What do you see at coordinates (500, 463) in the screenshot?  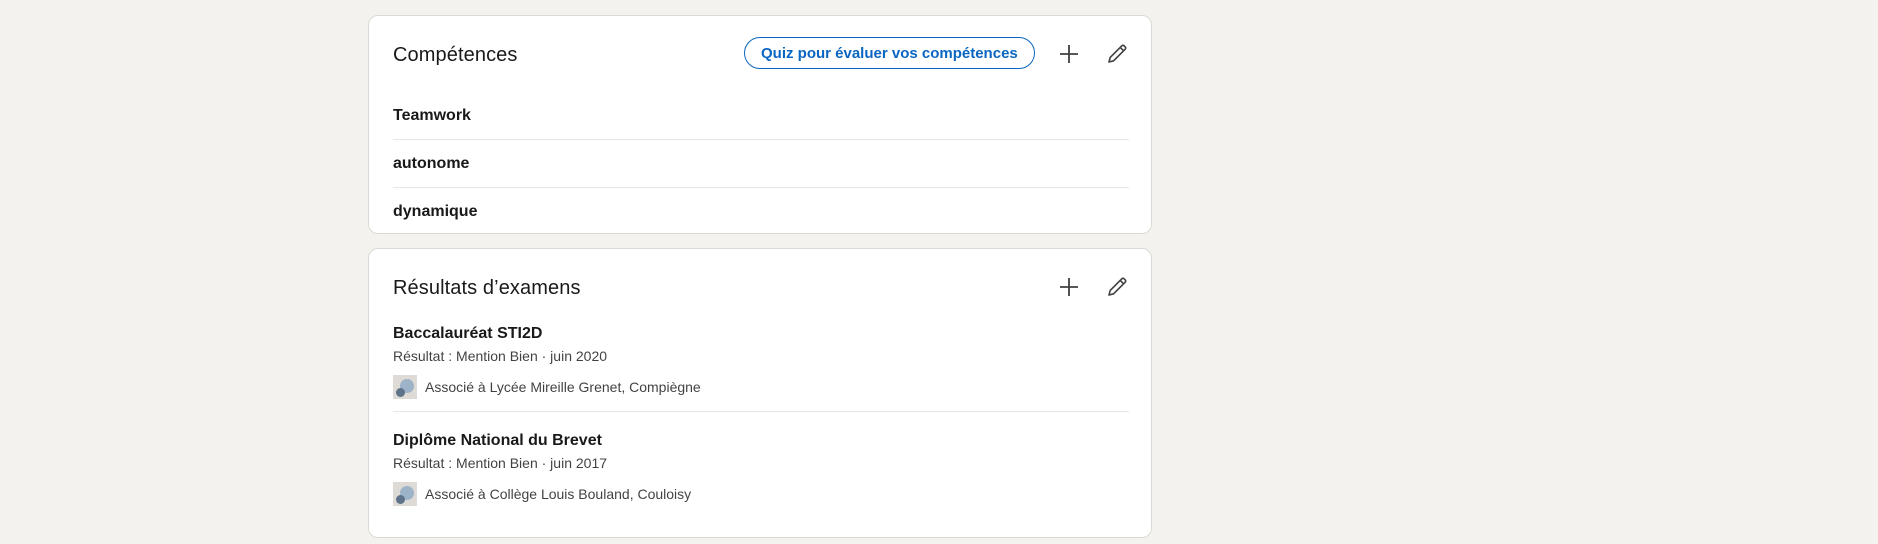 I see `test-score-result: Résultat : Mention Bien · juin 2017` at bounding box center [500, 463].